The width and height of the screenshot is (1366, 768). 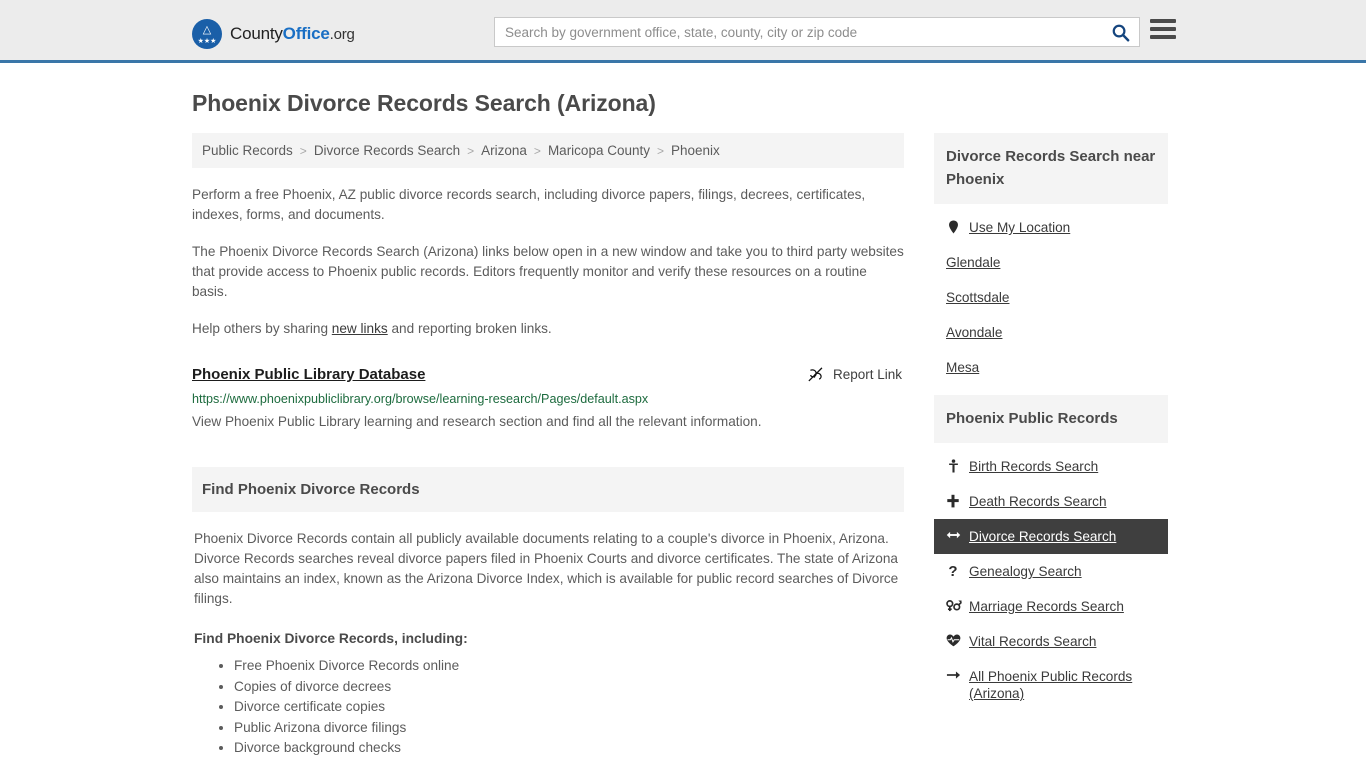 I want to click on sidebar-item-genealogy-search: ? Genealogy Search, so click(x=1051, y=571).